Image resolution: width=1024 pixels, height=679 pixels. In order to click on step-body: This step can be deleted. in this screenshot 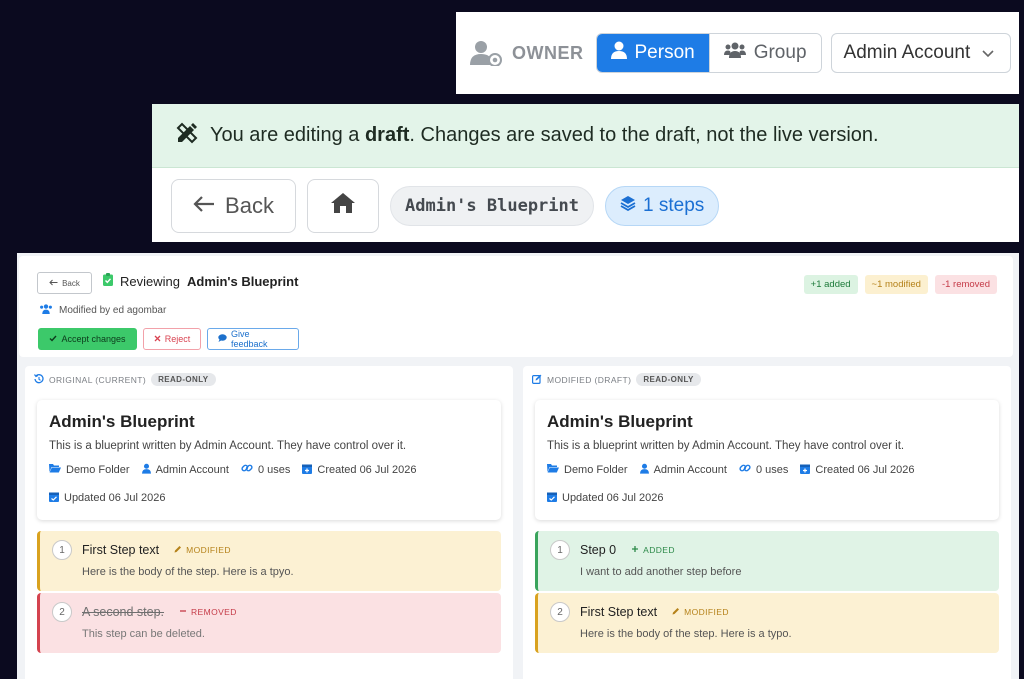, I will do `click(143, 634)`.